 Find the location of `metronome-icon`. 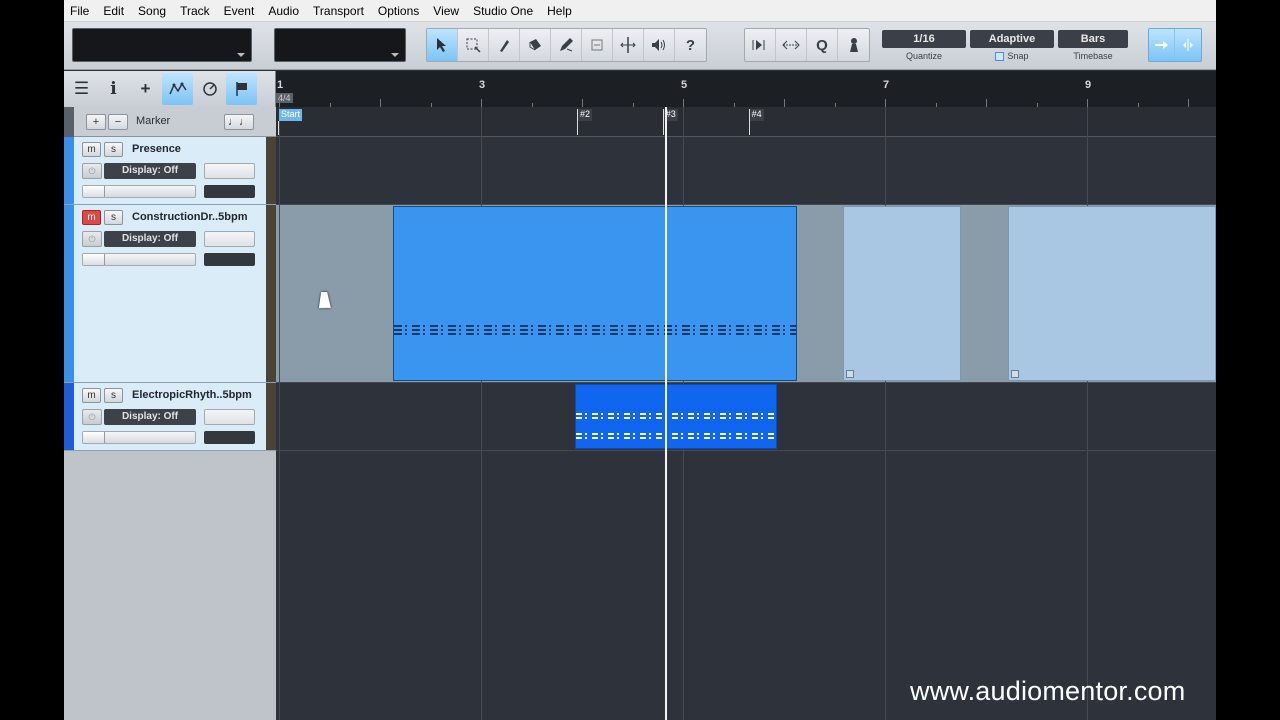

metronome-icon is located at coordinates (853, 45).